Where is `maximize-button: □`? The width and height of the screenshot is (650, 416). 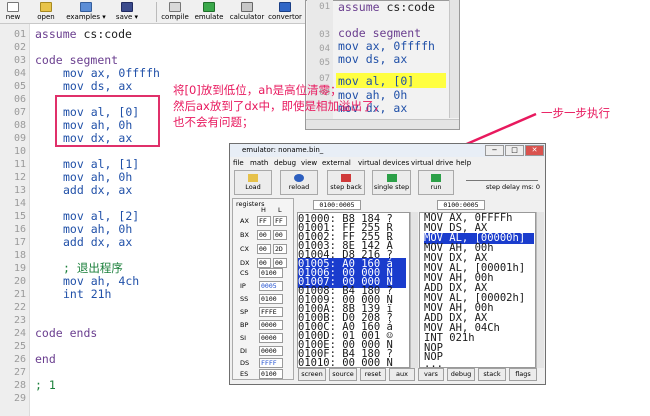
maximize-button: □ is located at coordinates (514, 150).